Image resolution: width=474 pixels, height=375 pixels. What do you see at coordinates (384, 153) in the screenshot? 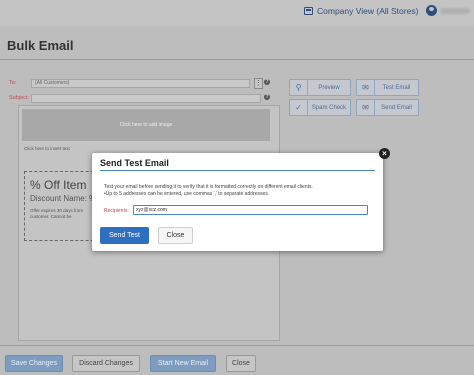
I see `close-icon: ×` at bounding box center [384, 153].